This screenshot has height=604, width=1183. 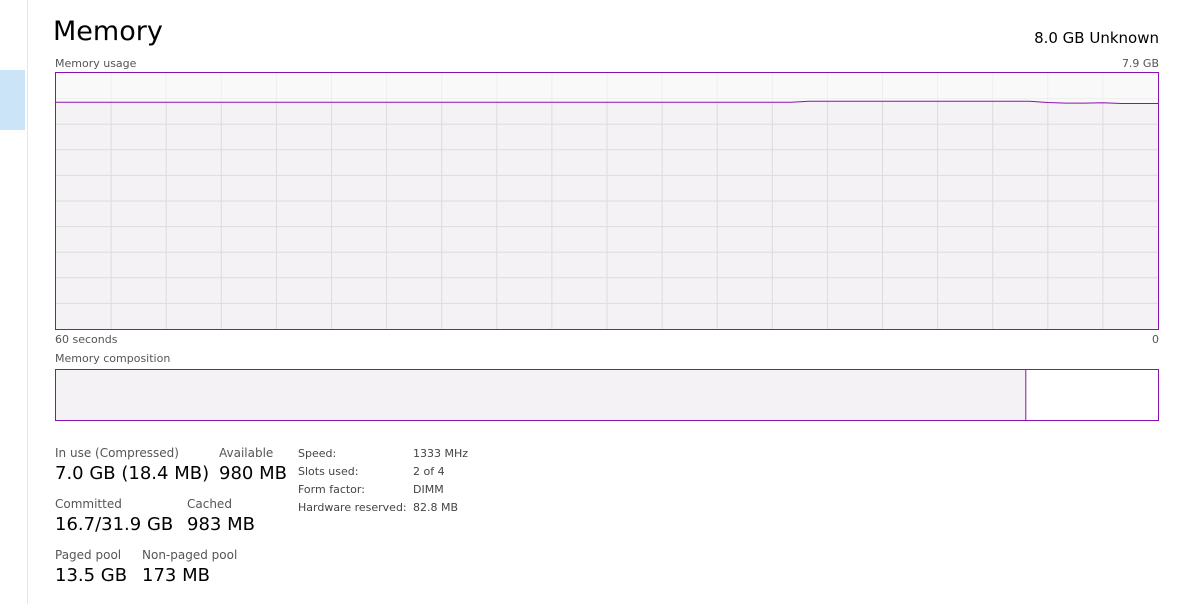 I want to click on stat-in-use-value: 7.0 GB (18.4 MB), so click(x=132, y=473).